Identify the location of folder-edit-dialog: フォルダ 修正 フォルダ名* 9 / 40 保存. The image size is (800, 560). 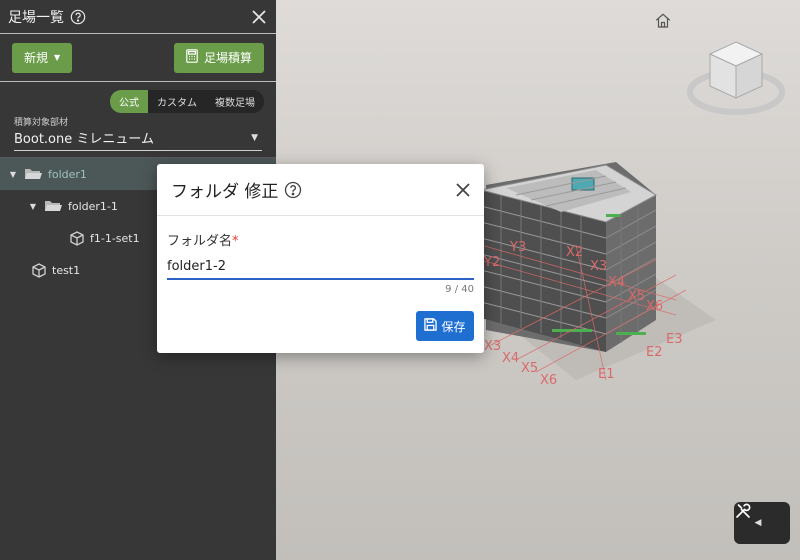
(320, 258).